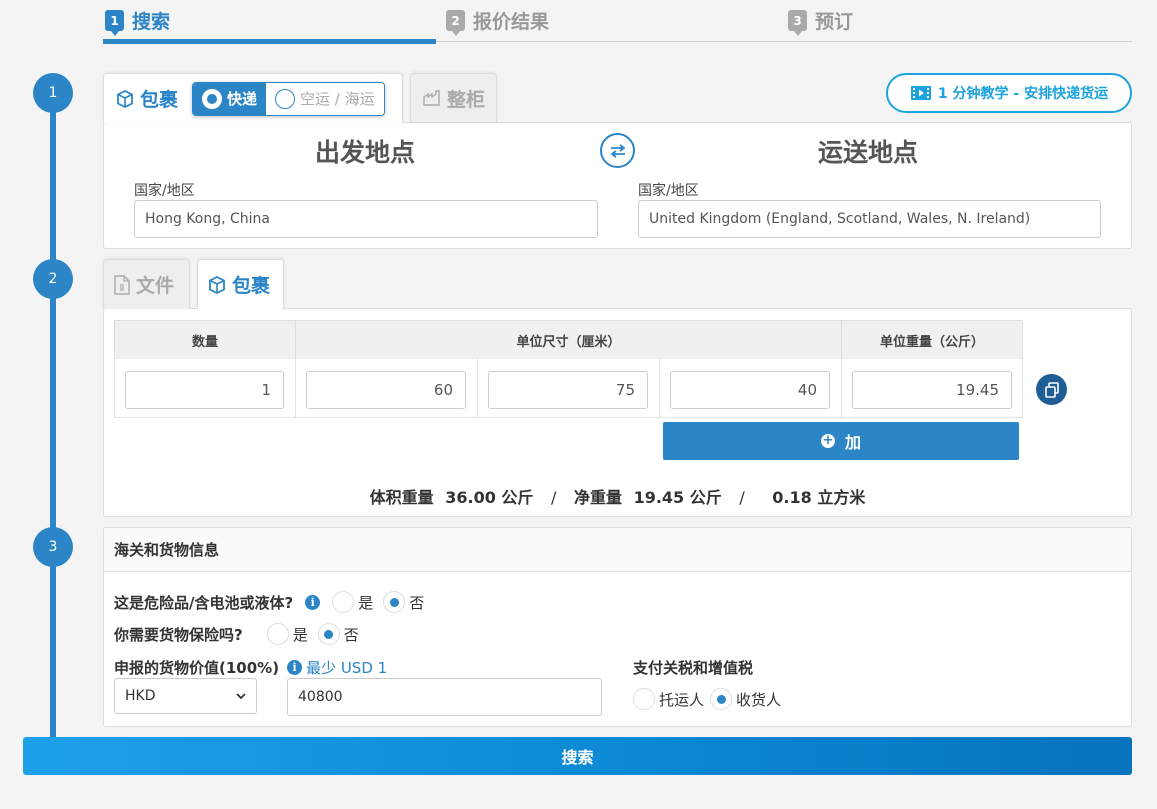  What do you see at coordinates (366, 219) in the screenshot?
I see `origin-country-input: Hong Kong, China` at bounding box center [366, 219].